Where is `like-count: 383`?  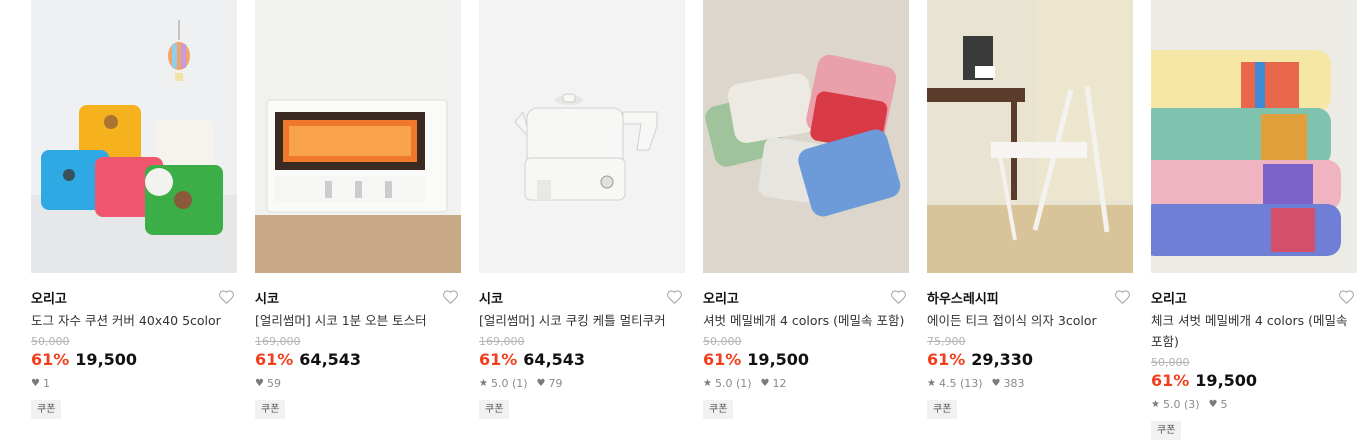 like-count: 383 is located at coordinates (1014, 383).